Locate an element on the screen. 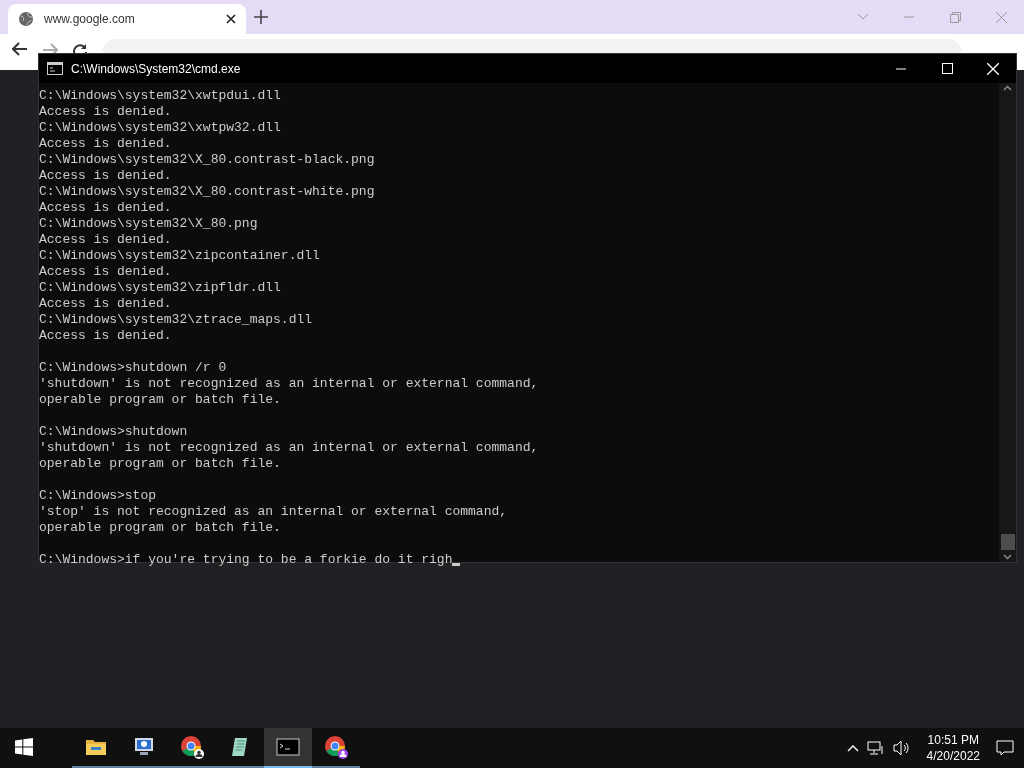 The width and height of the screenshot is (1024, 768). console-line: C:\Windows\system32\ztrace_maps.dll is located at coordinates (176, 320).